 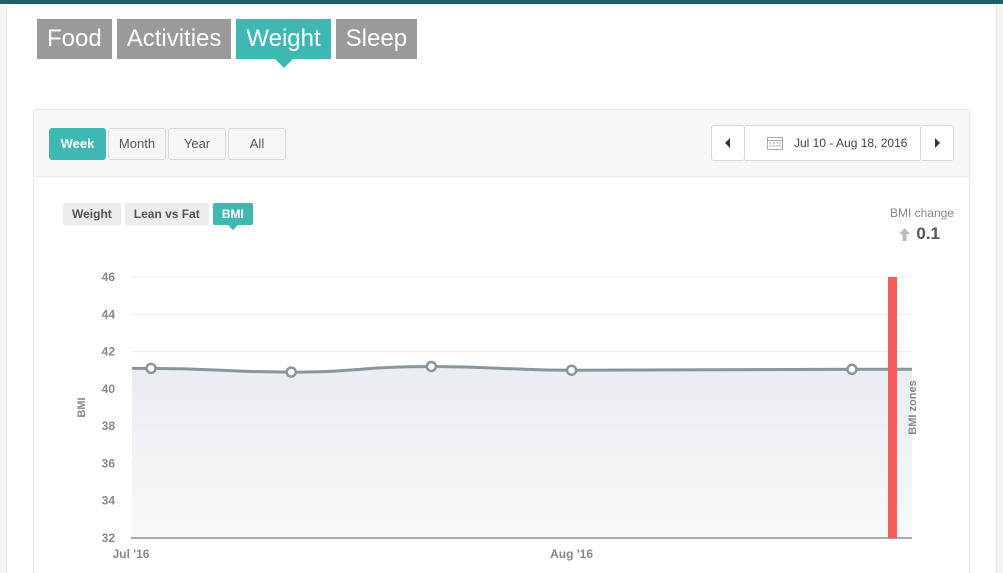 I want to click on metric-subtabs: Weight Lean vs Fat BMI, so click(x=158, y=216).